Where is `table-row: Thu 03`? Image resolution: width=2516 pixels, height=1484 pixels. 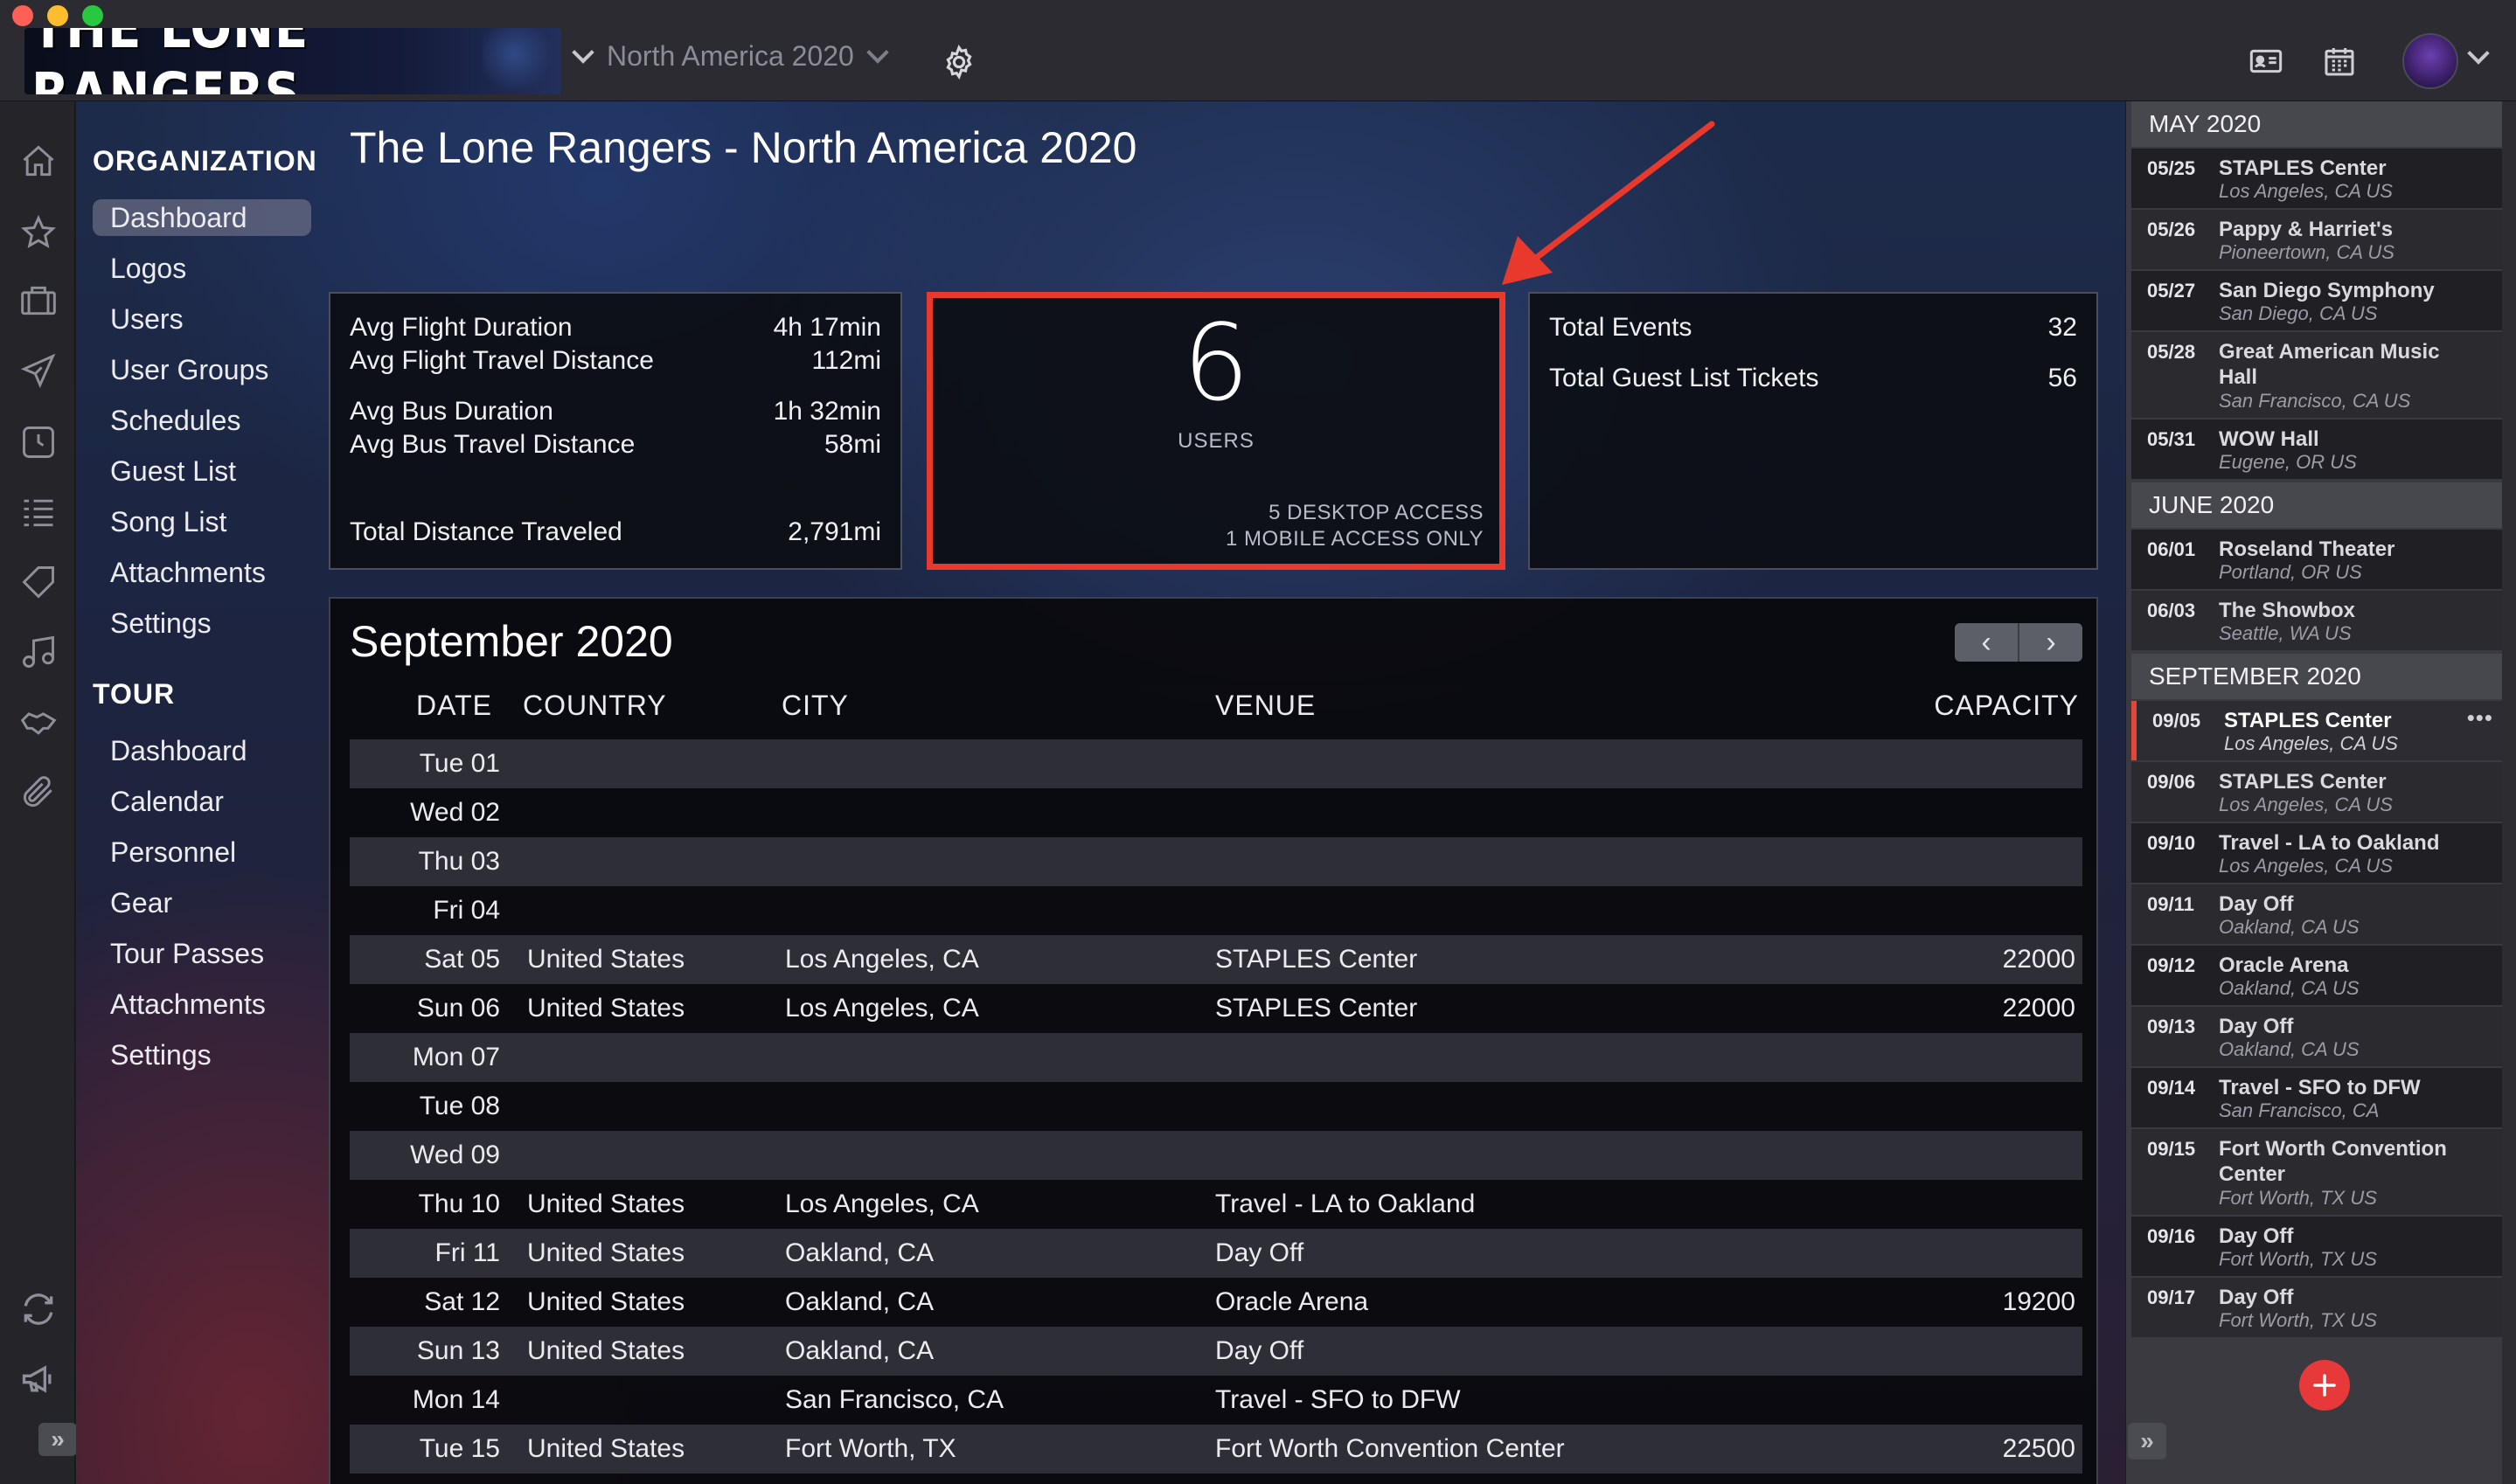
table-row: Thu 03 is located at coordinates (1216, 861).